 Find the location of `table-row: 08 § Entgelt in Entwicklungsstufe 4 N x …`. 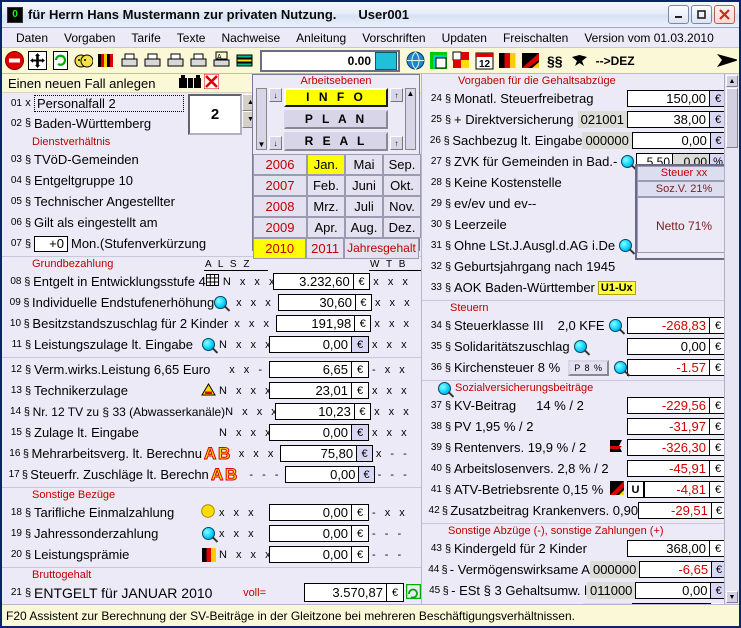

table-row: 08 § Entgelt in Entwicklungsstufe 4 N x … is located at coordinates (211, 281).